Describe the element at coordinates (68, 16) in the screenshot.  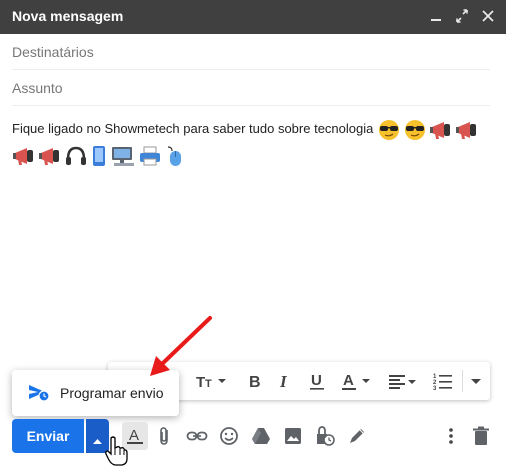
I see `compose-title: Nova mensagem` at that location.